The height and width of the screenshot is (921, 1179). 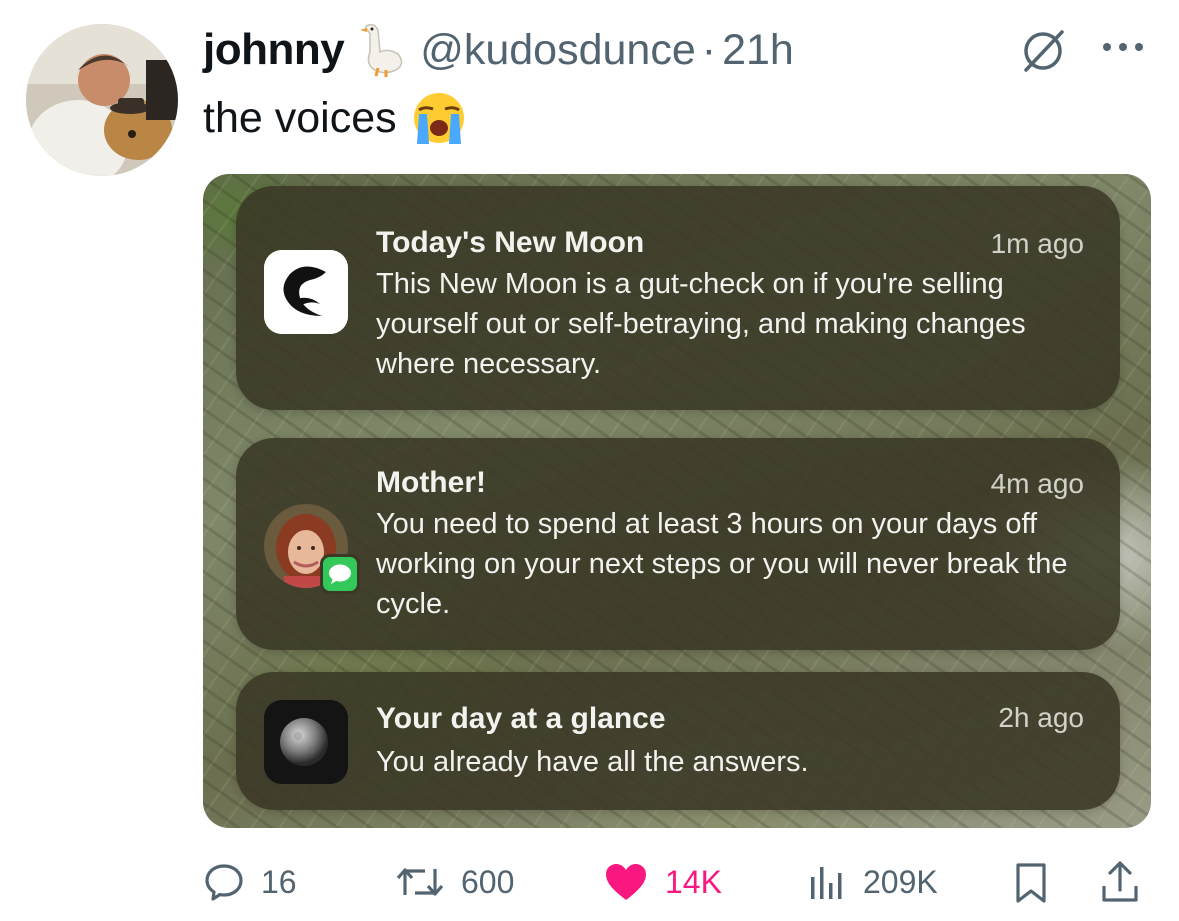 What do you see at coordinates (1031, 885) in the screenshot?
I see `bookmark-icon` at bounding box center [1031, 885].